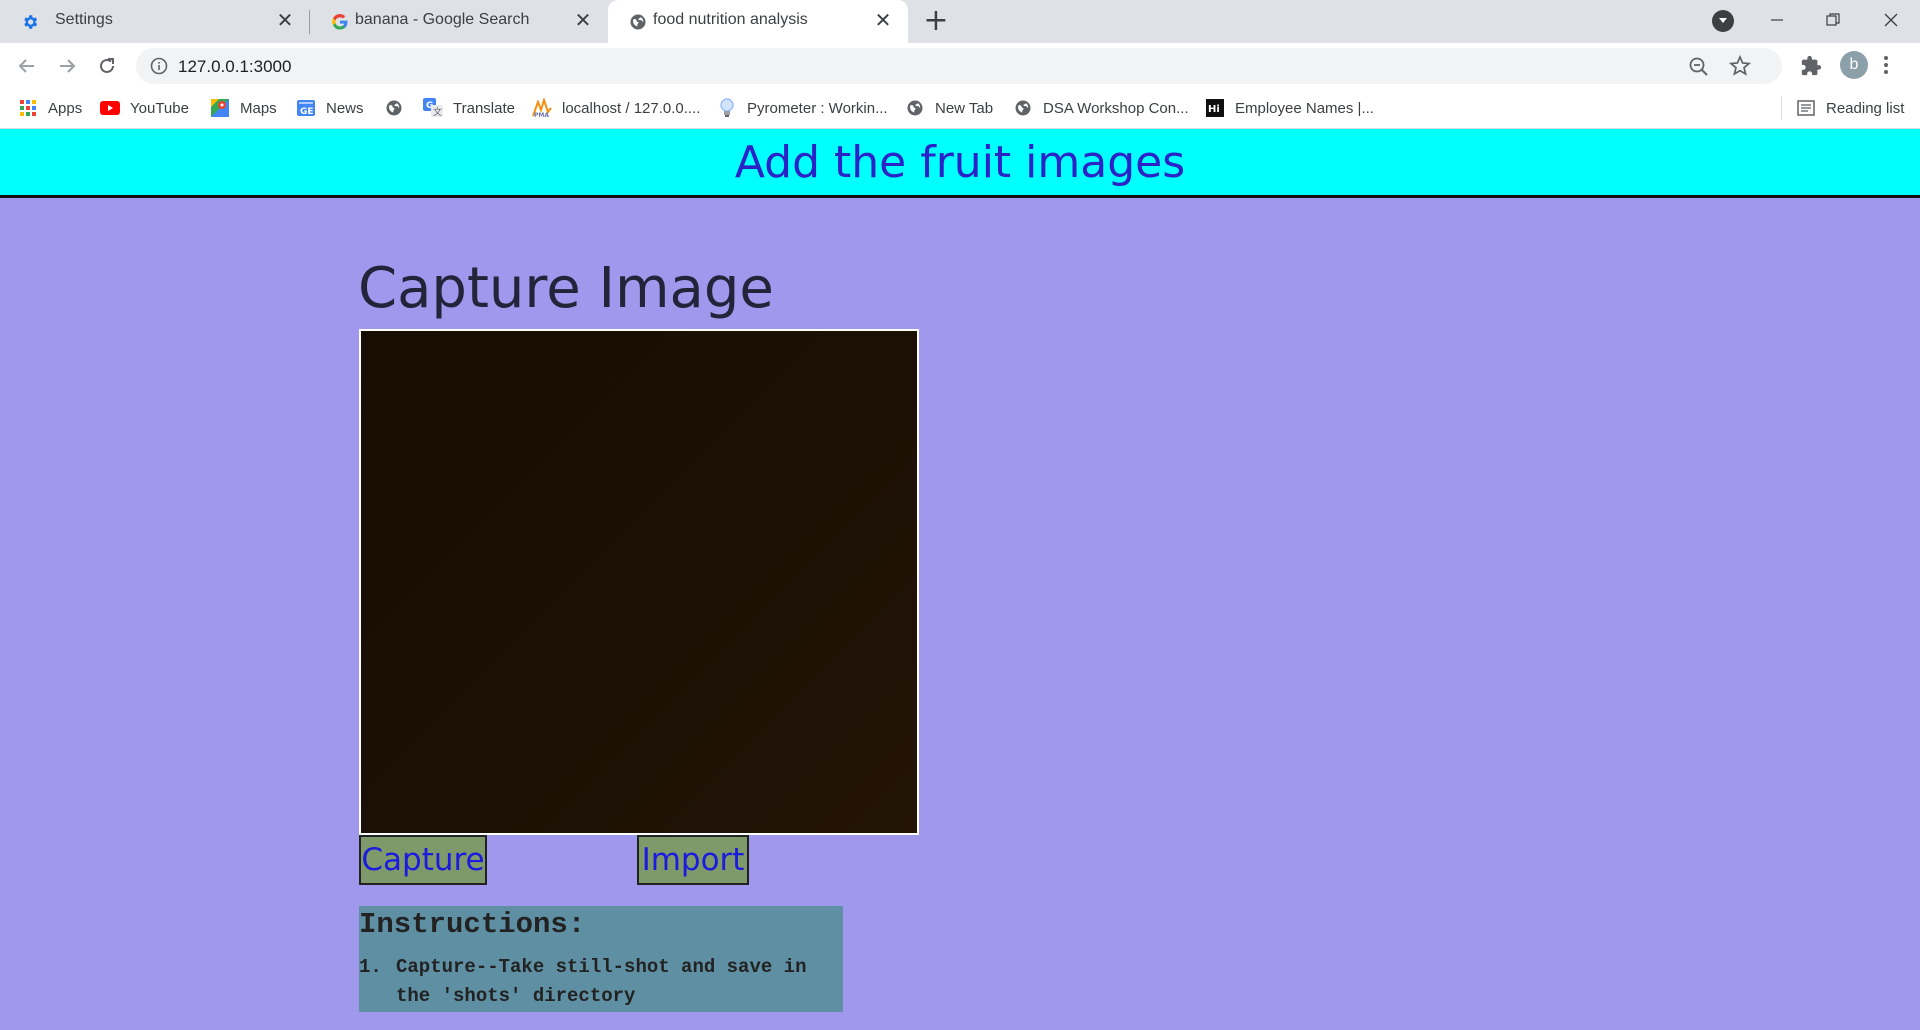 This screenshot has width=1920, height=1030. I want to click on star-icon, so click(1740, 66).